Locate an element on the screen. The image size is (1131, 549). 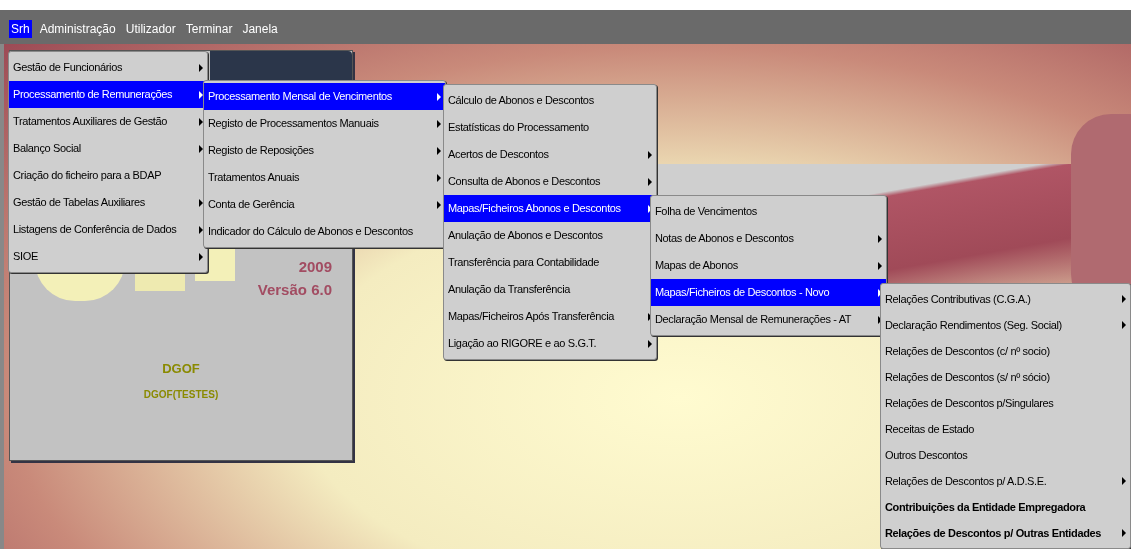
menu-item: Cálculo de Abonos e Descontos is located at coordinates (550, 100).